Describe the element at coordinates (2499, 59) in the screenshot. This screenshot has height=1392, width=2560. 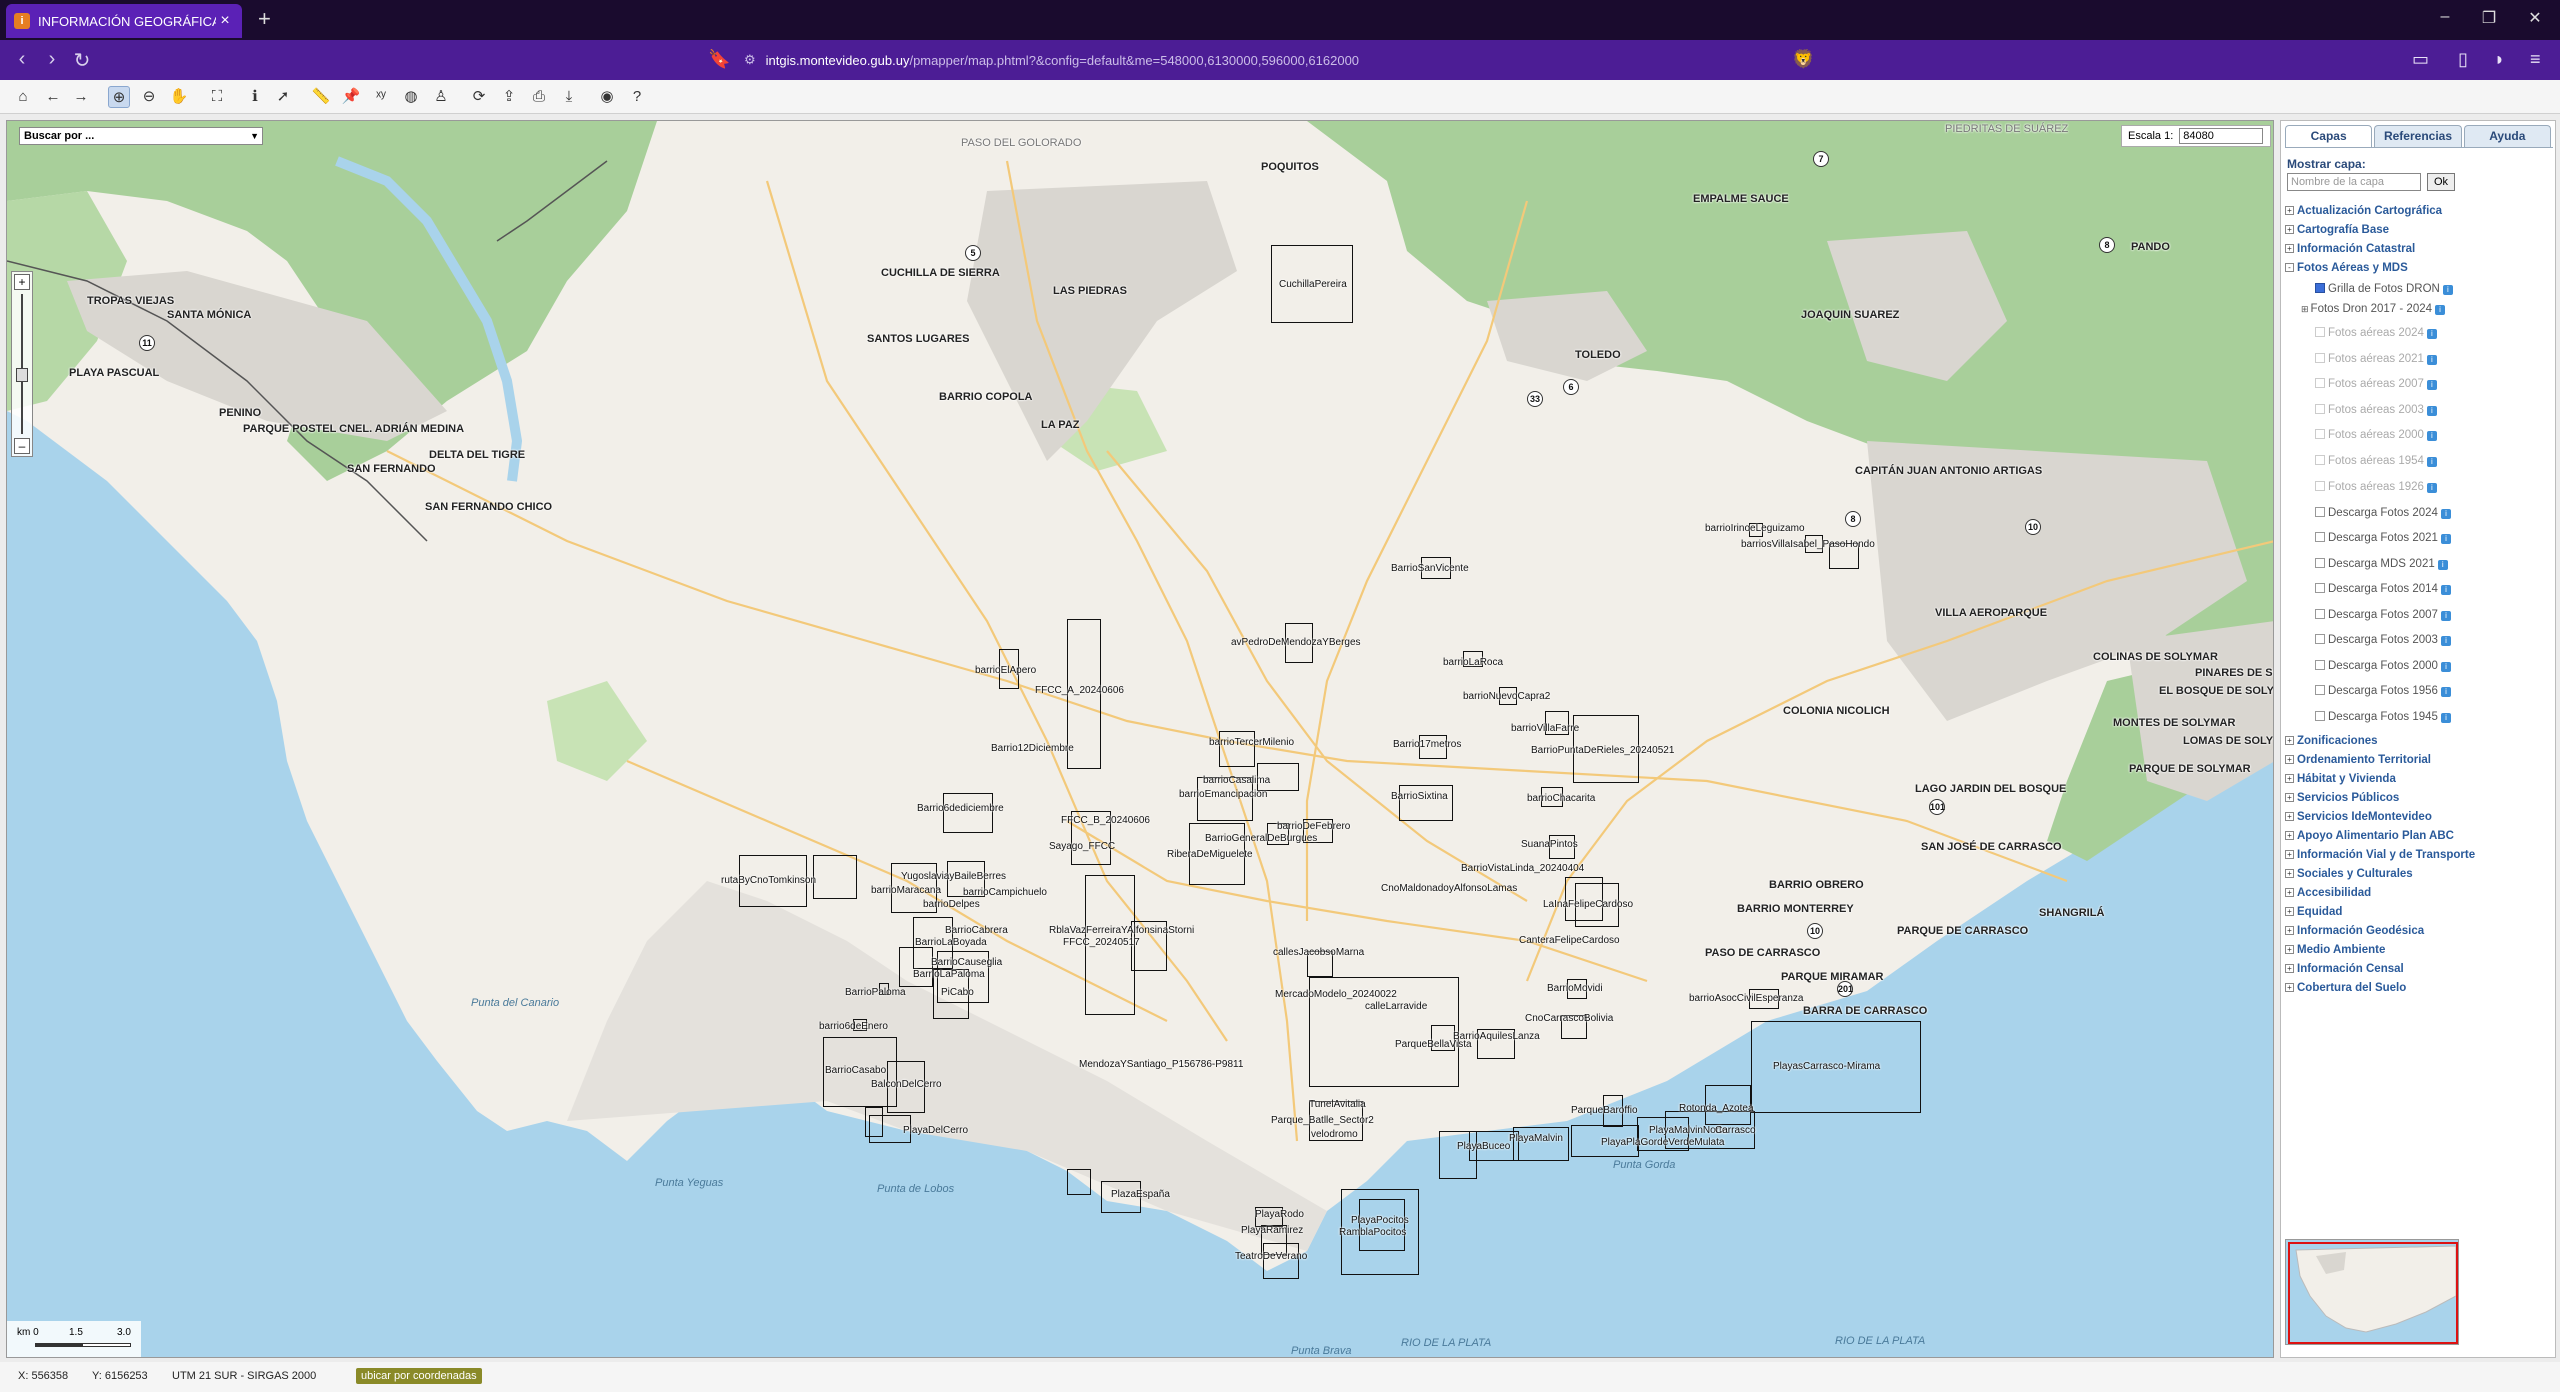
I see `wallet-icon: ◗` at that location.